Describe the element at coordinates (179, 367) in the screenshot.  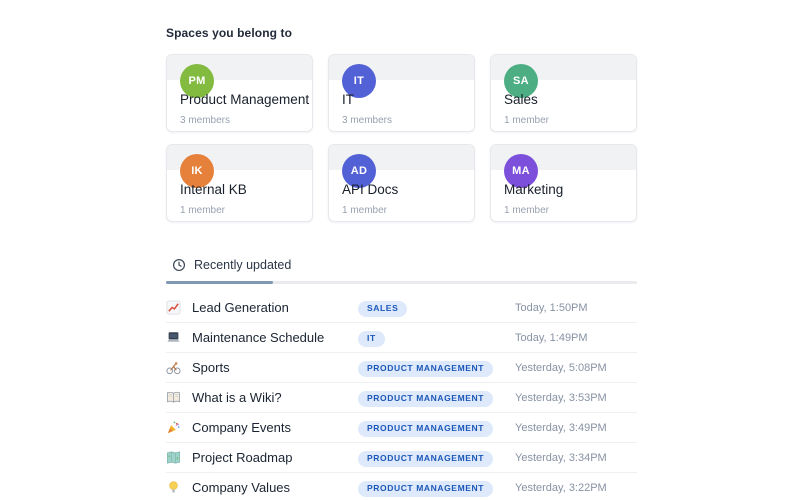
I see `person-biking-icon` at that location.